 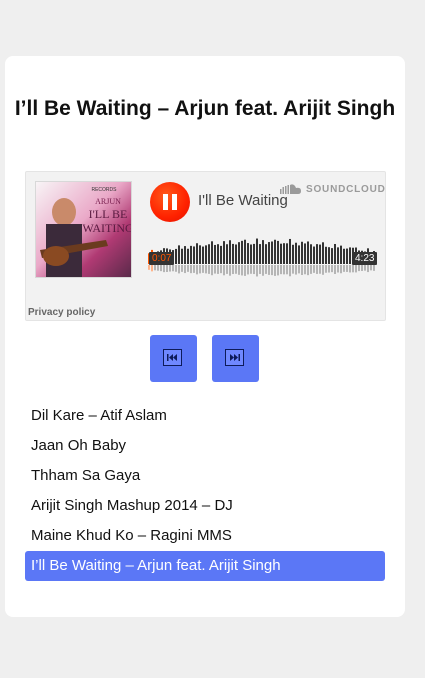 What do you see at coordinates (108, 201) in the screenshot?
I see `cover-artist-text: ARJUN` at bounding box center [108, 201].